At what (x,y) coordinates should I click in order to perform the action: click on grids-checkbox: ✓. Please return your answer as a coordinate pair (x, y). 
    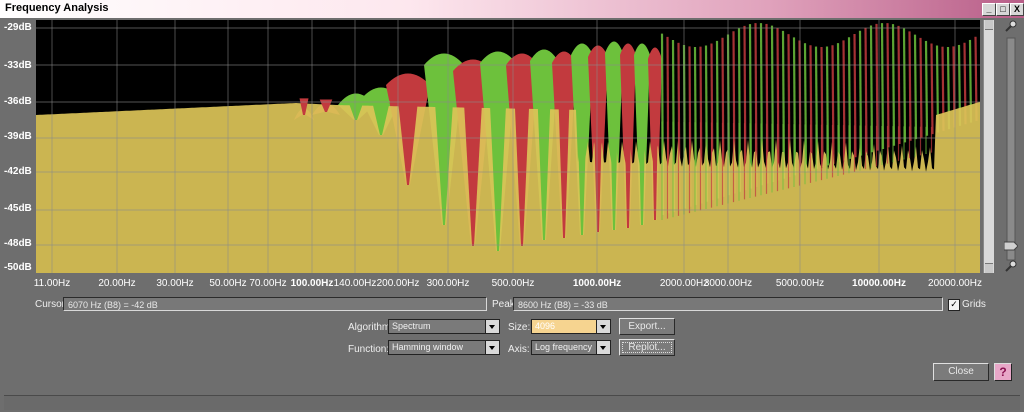
    Looking at the image, I should click on (954, 305).